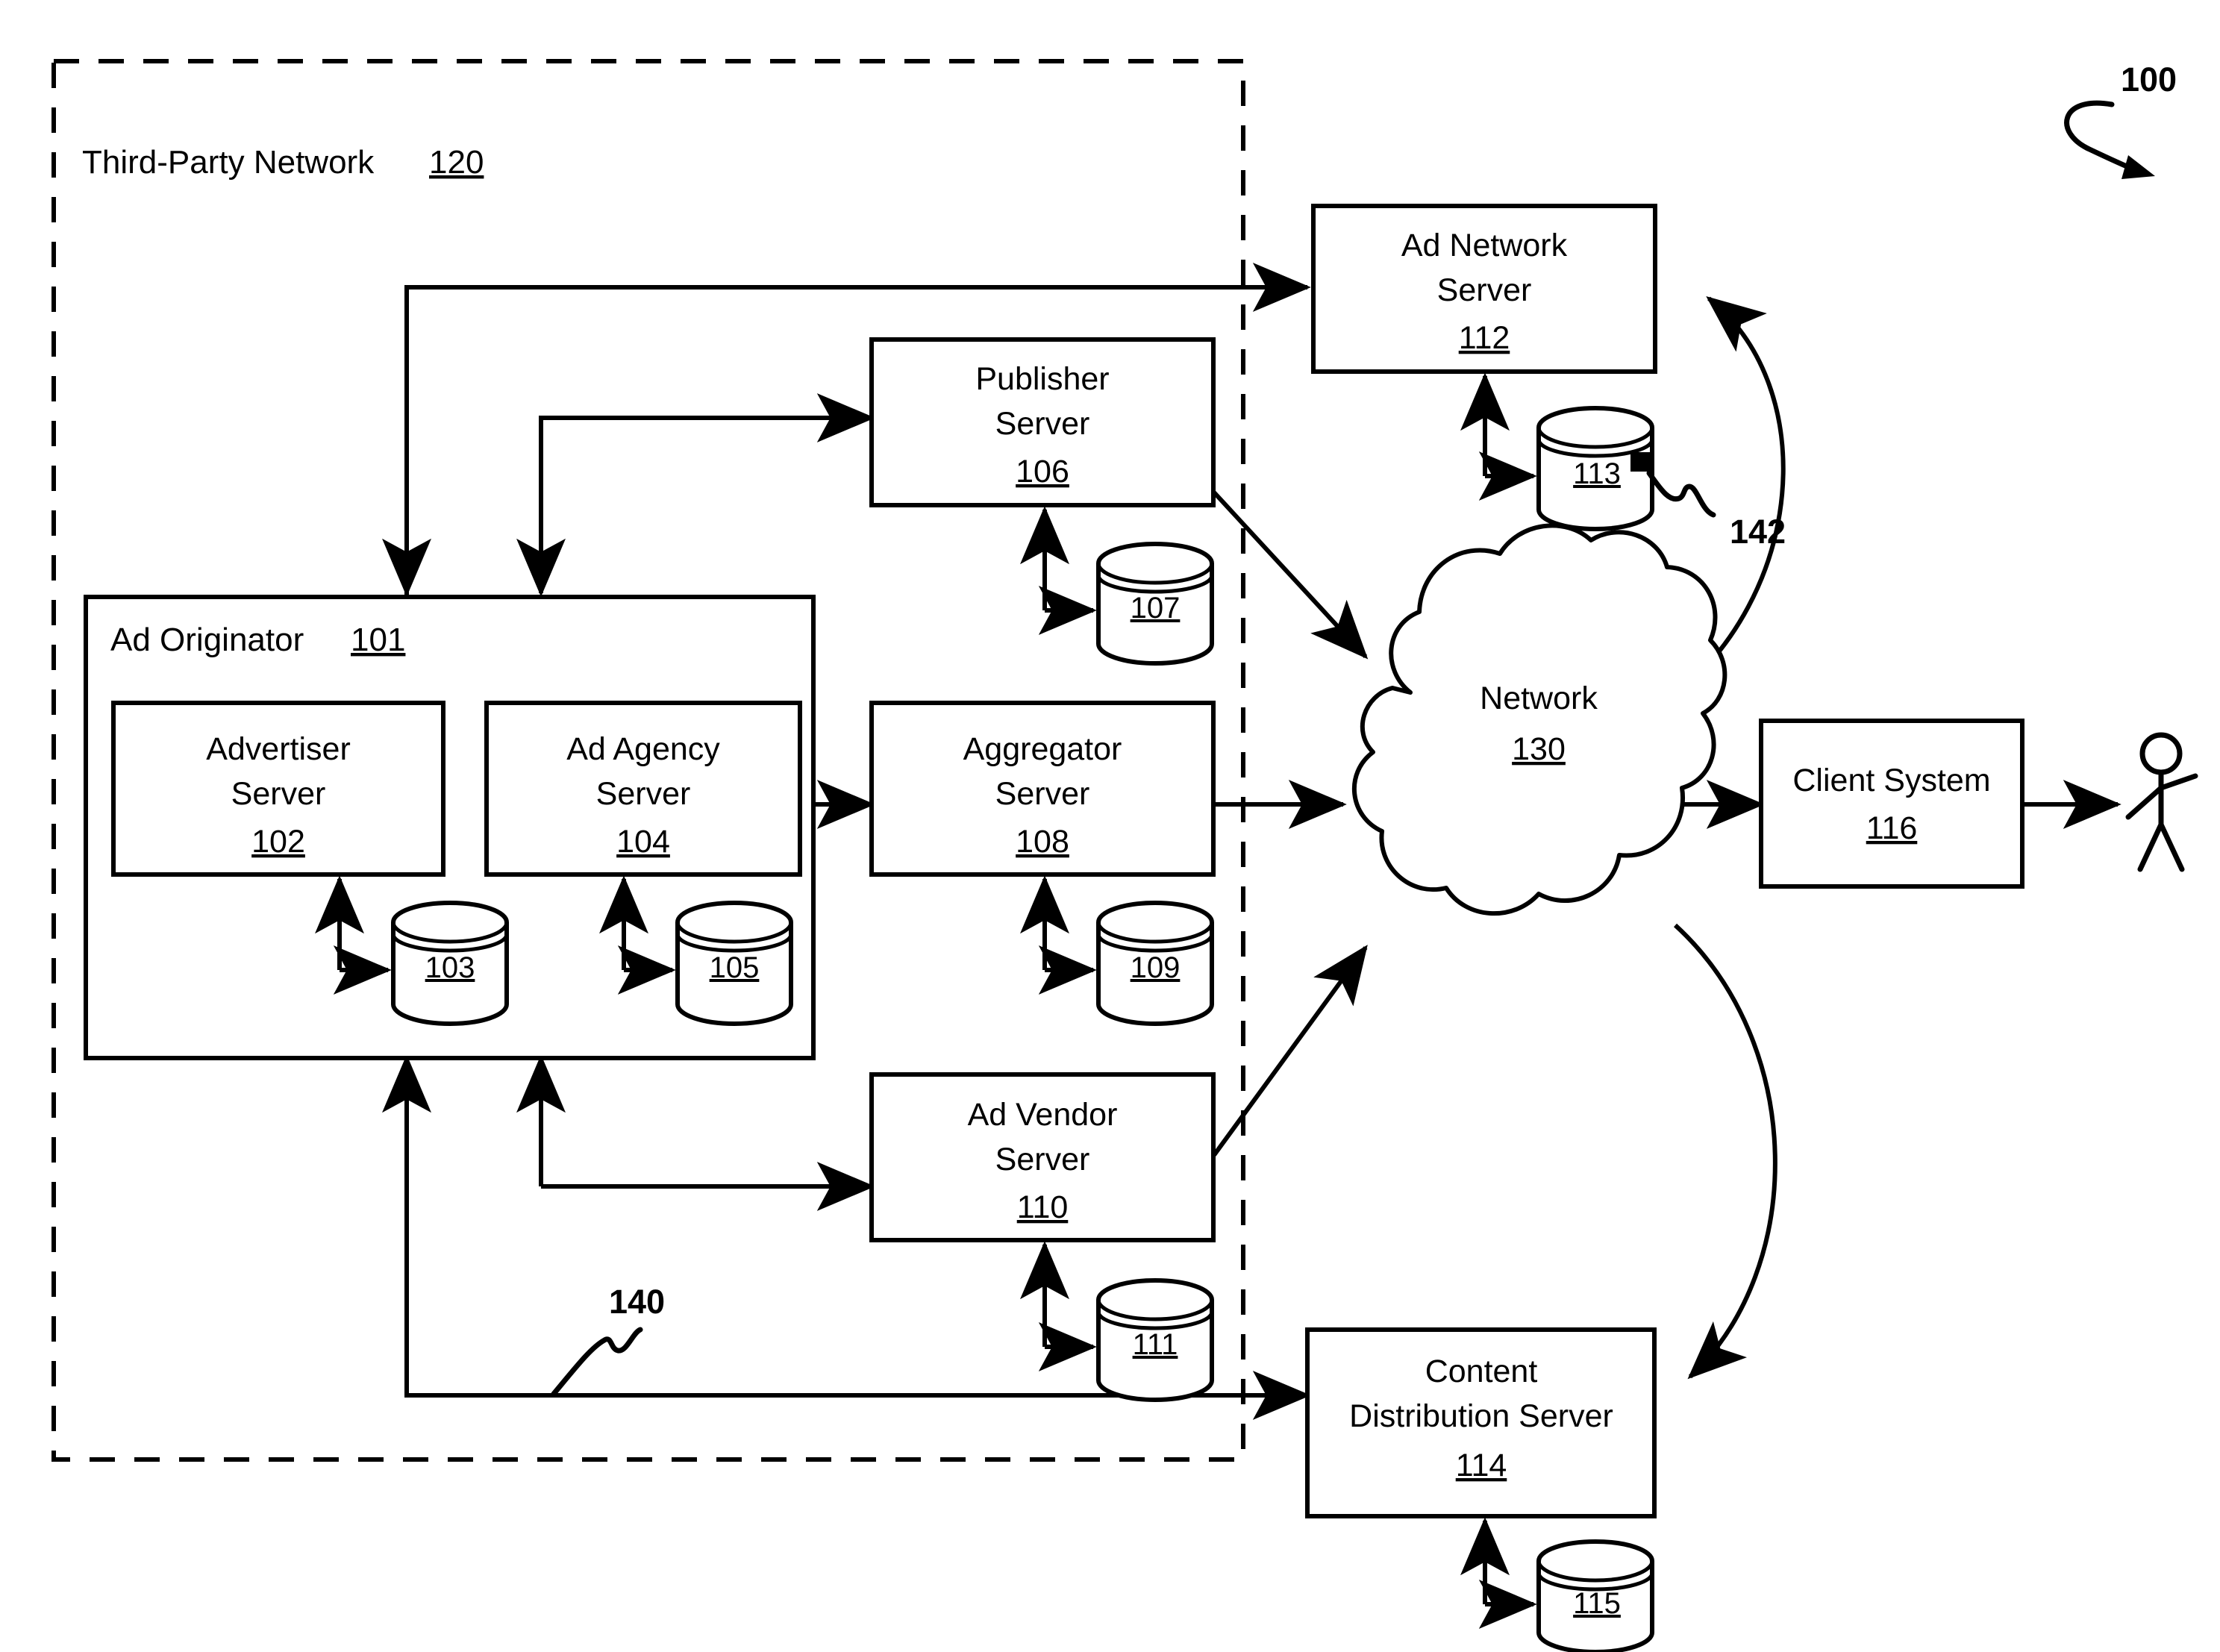 The width and height of the screenshot is (2220, 1652). Describe the element at coordinates (1155, 1344) in the screenshot. I see `ad-vendor-database-numeral: 111` at that location.